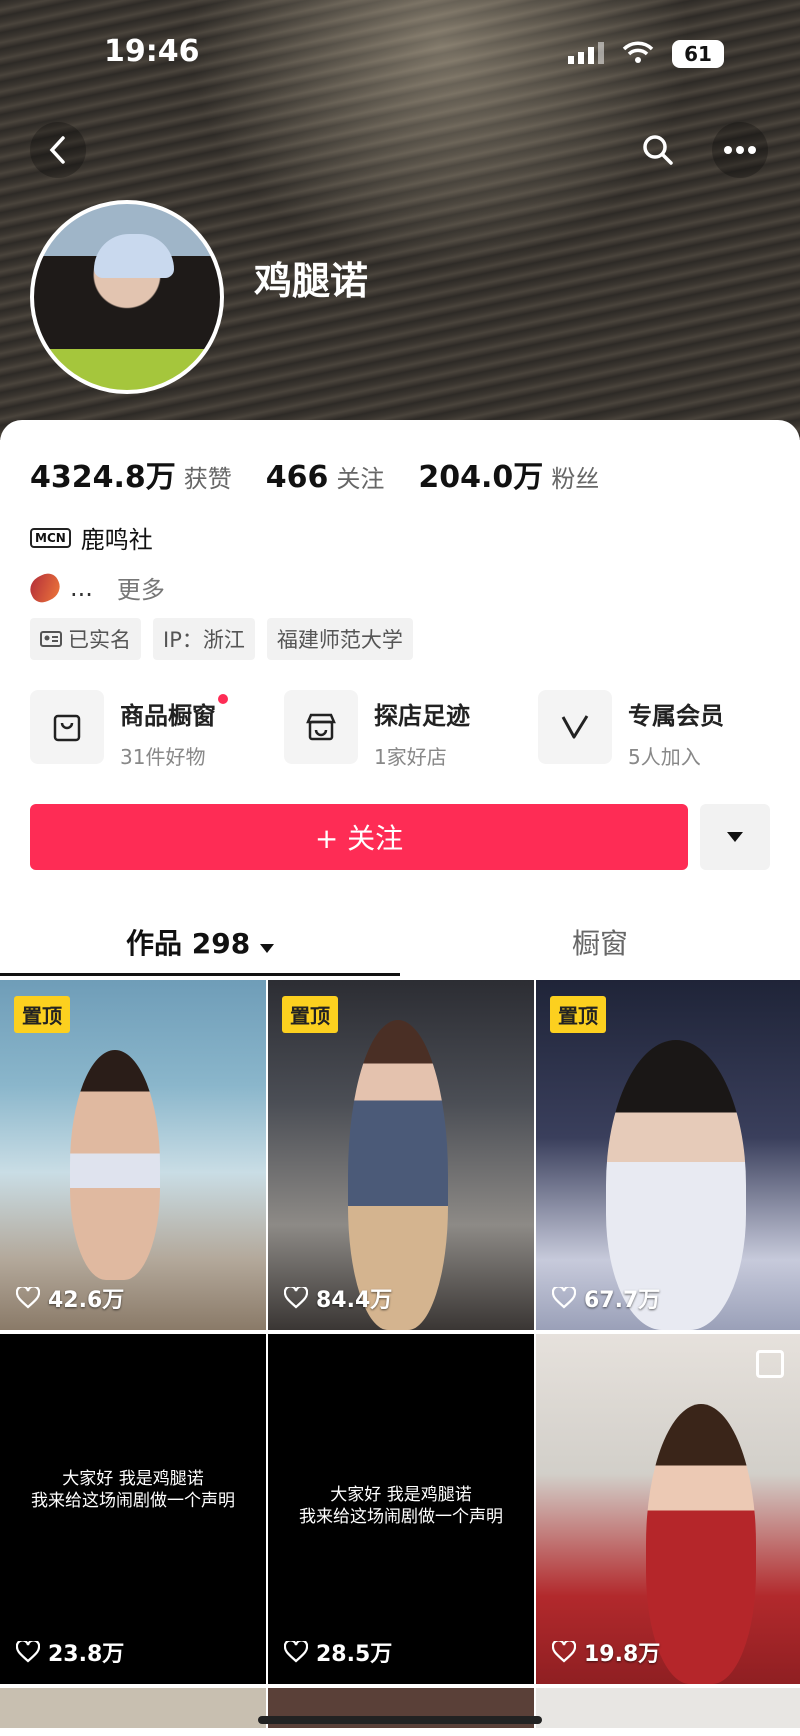  I want to click on ip-location-tag: IP：浙江, so click(204, 639).